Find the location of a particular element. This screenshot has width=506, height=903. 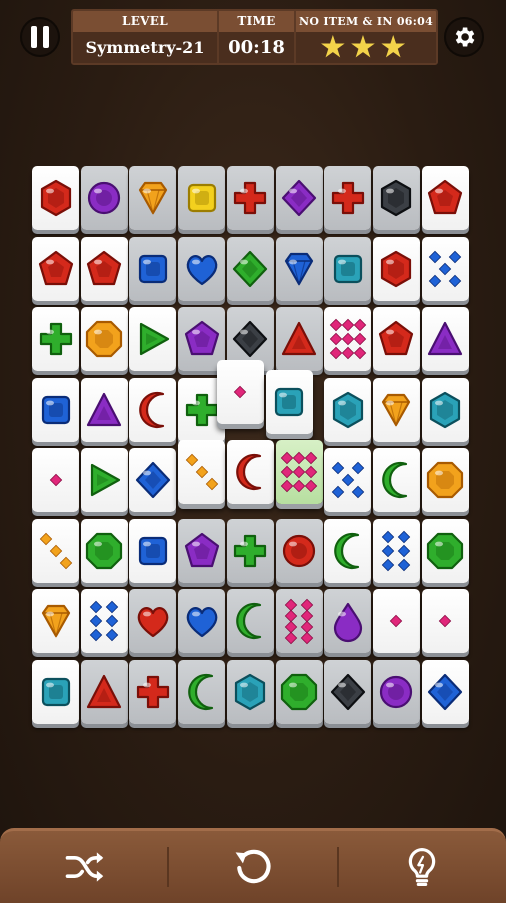

hex-black-icon is located at coordinates (396, 198).